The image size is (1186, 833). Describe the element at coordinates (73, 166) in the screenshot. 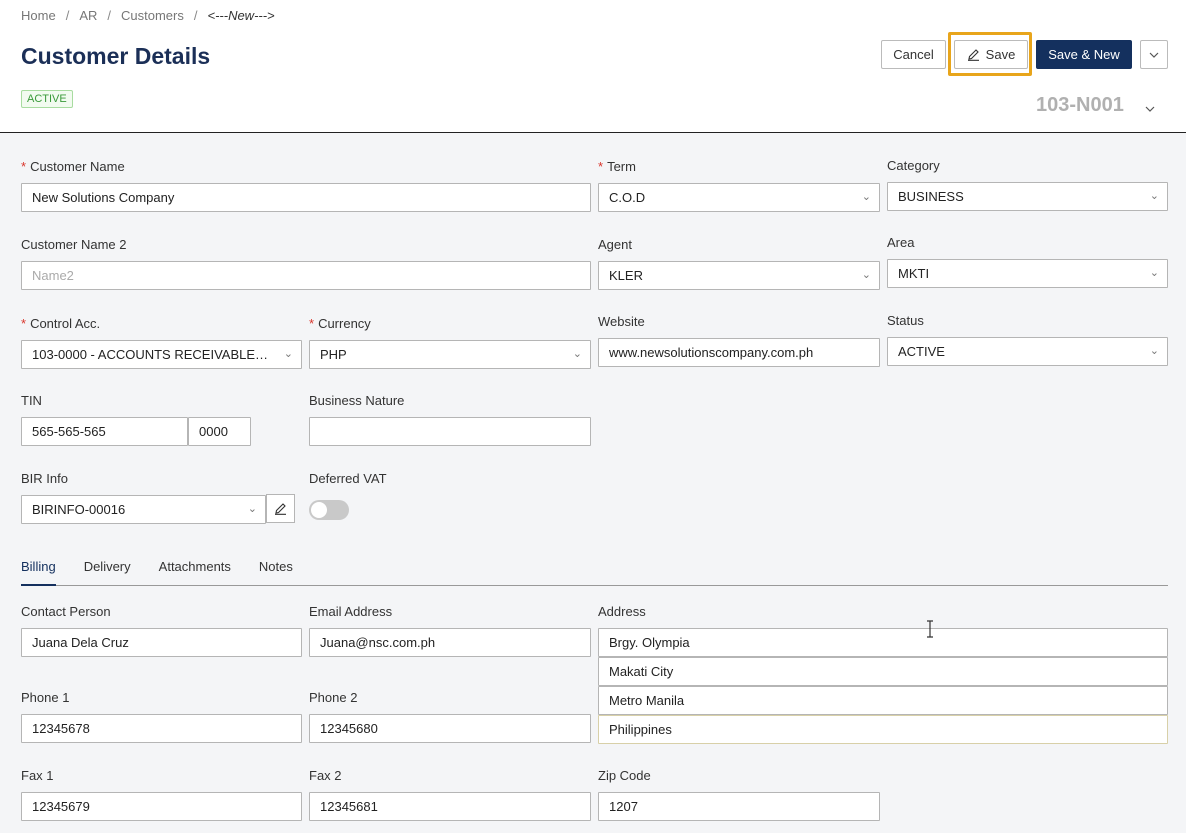

I see `customer-name-label: * Customer Name` at that location.